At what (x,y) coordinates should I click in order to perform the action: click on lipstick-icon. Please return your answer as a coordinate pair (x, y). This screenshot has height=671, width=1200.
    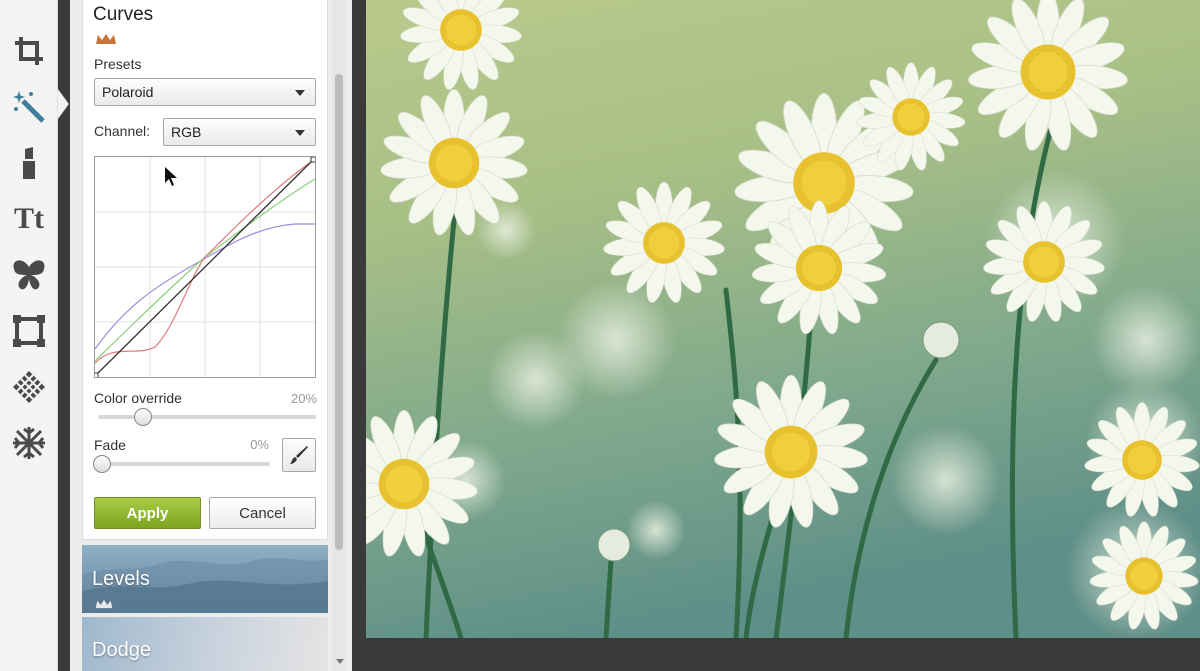
    Looking at the image, I should click on (29, 163).